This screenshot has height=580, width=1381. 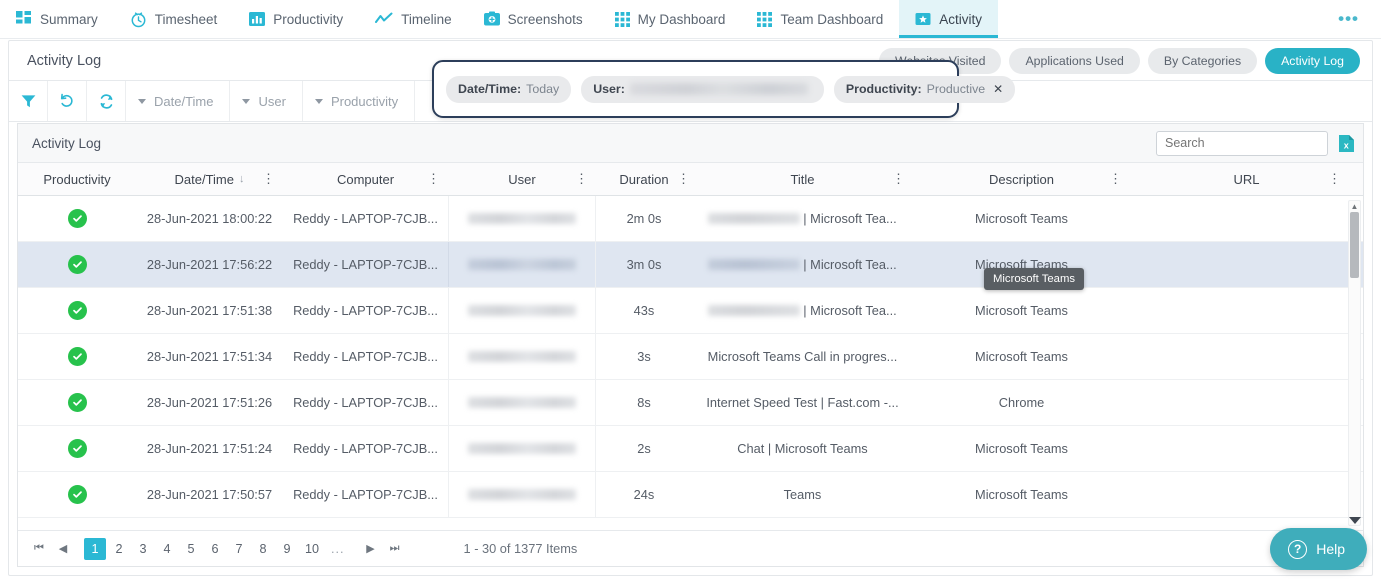 I want to click on column-header-user: User ⋮, so click(x=522, y=179).